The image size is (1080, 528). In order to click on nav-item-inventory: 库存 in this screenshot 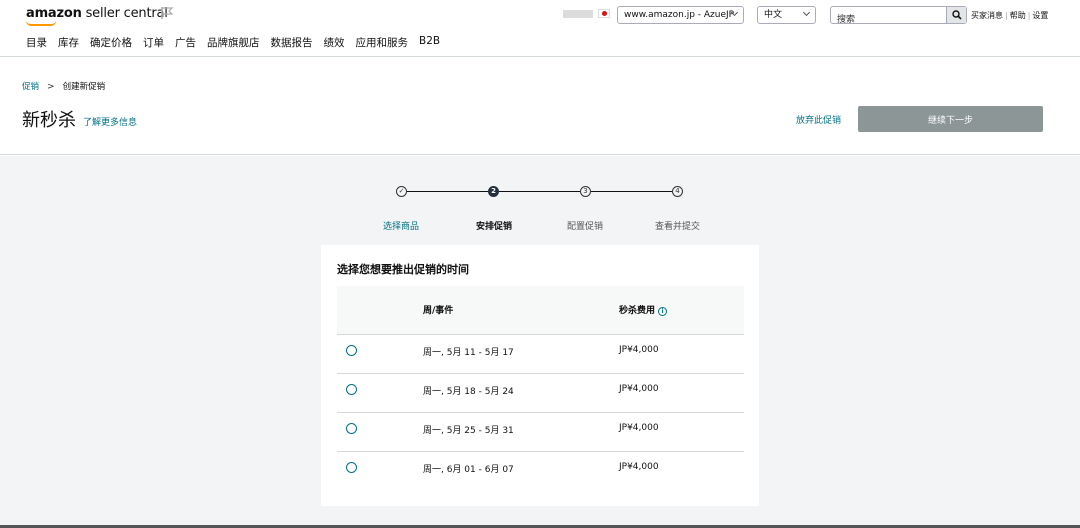, I will do `click(68, 42)`.